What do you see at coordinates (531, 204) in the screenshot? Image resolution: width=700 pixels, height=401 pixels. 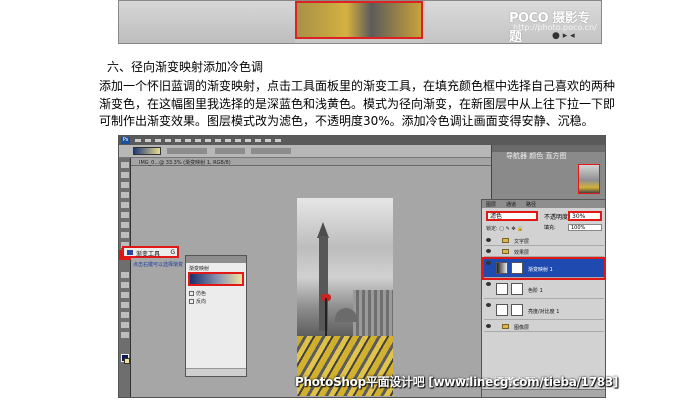 I see `tab-paths: 路径` at bounding box center [531, 204].